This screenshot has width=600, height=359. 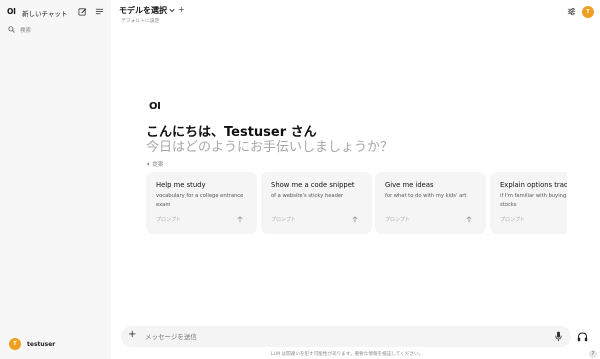 What do you see at coordinates (181, 185) in the screenshot?
I see `suggestion-title: Help me study` at bounding box center [181, 185].